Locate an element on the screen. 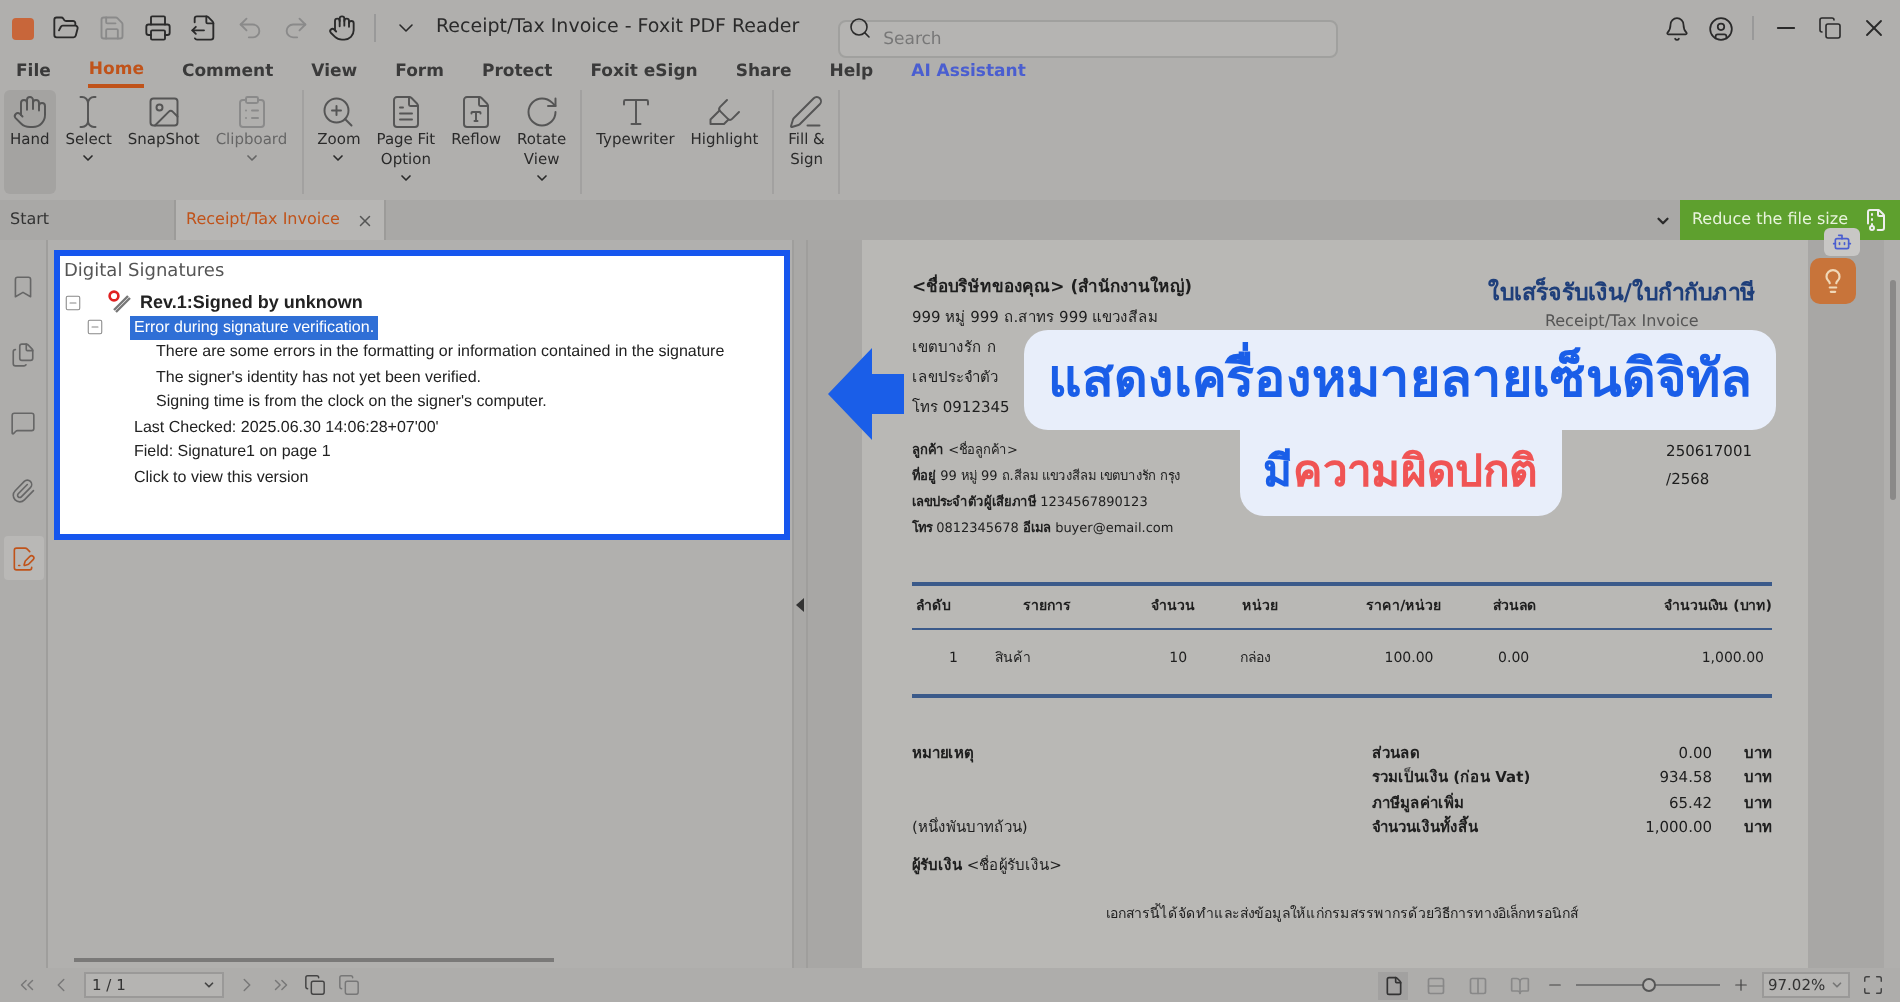 This screenshot has height=1002, width=1900. sidebar-button is located at coordinates (23, 558).